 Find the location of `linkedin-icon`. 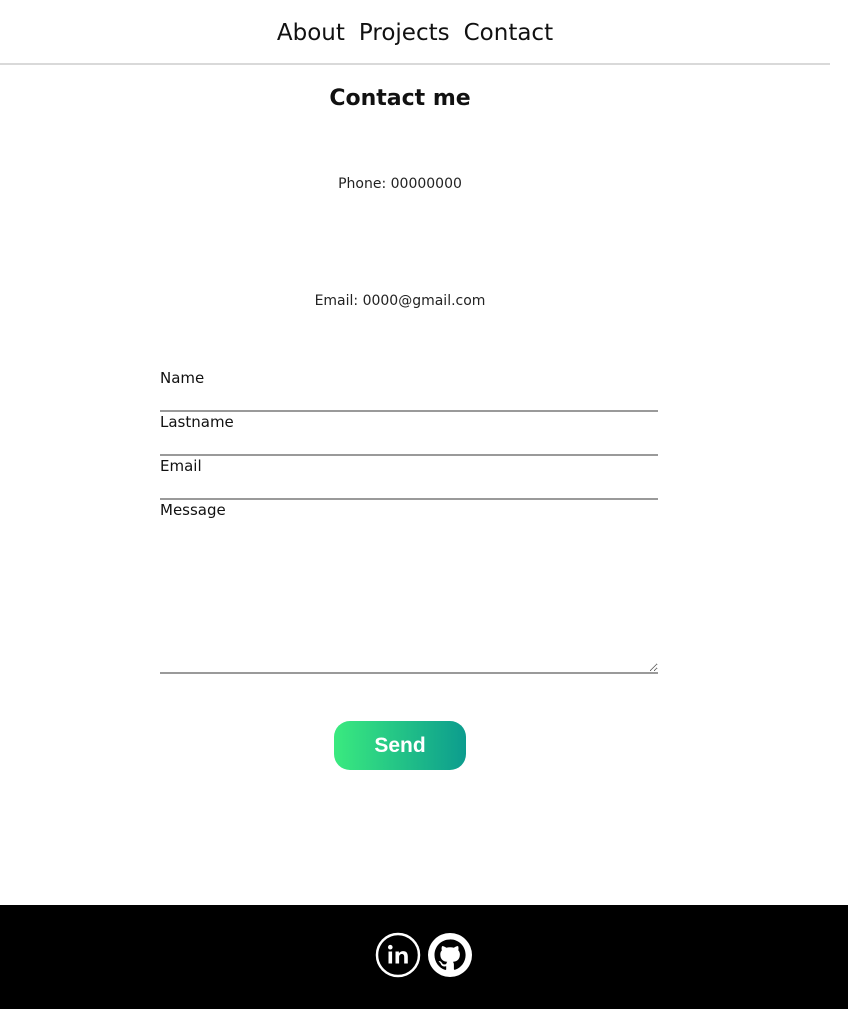

linkedin-icon is located at coordinates (398, 955).